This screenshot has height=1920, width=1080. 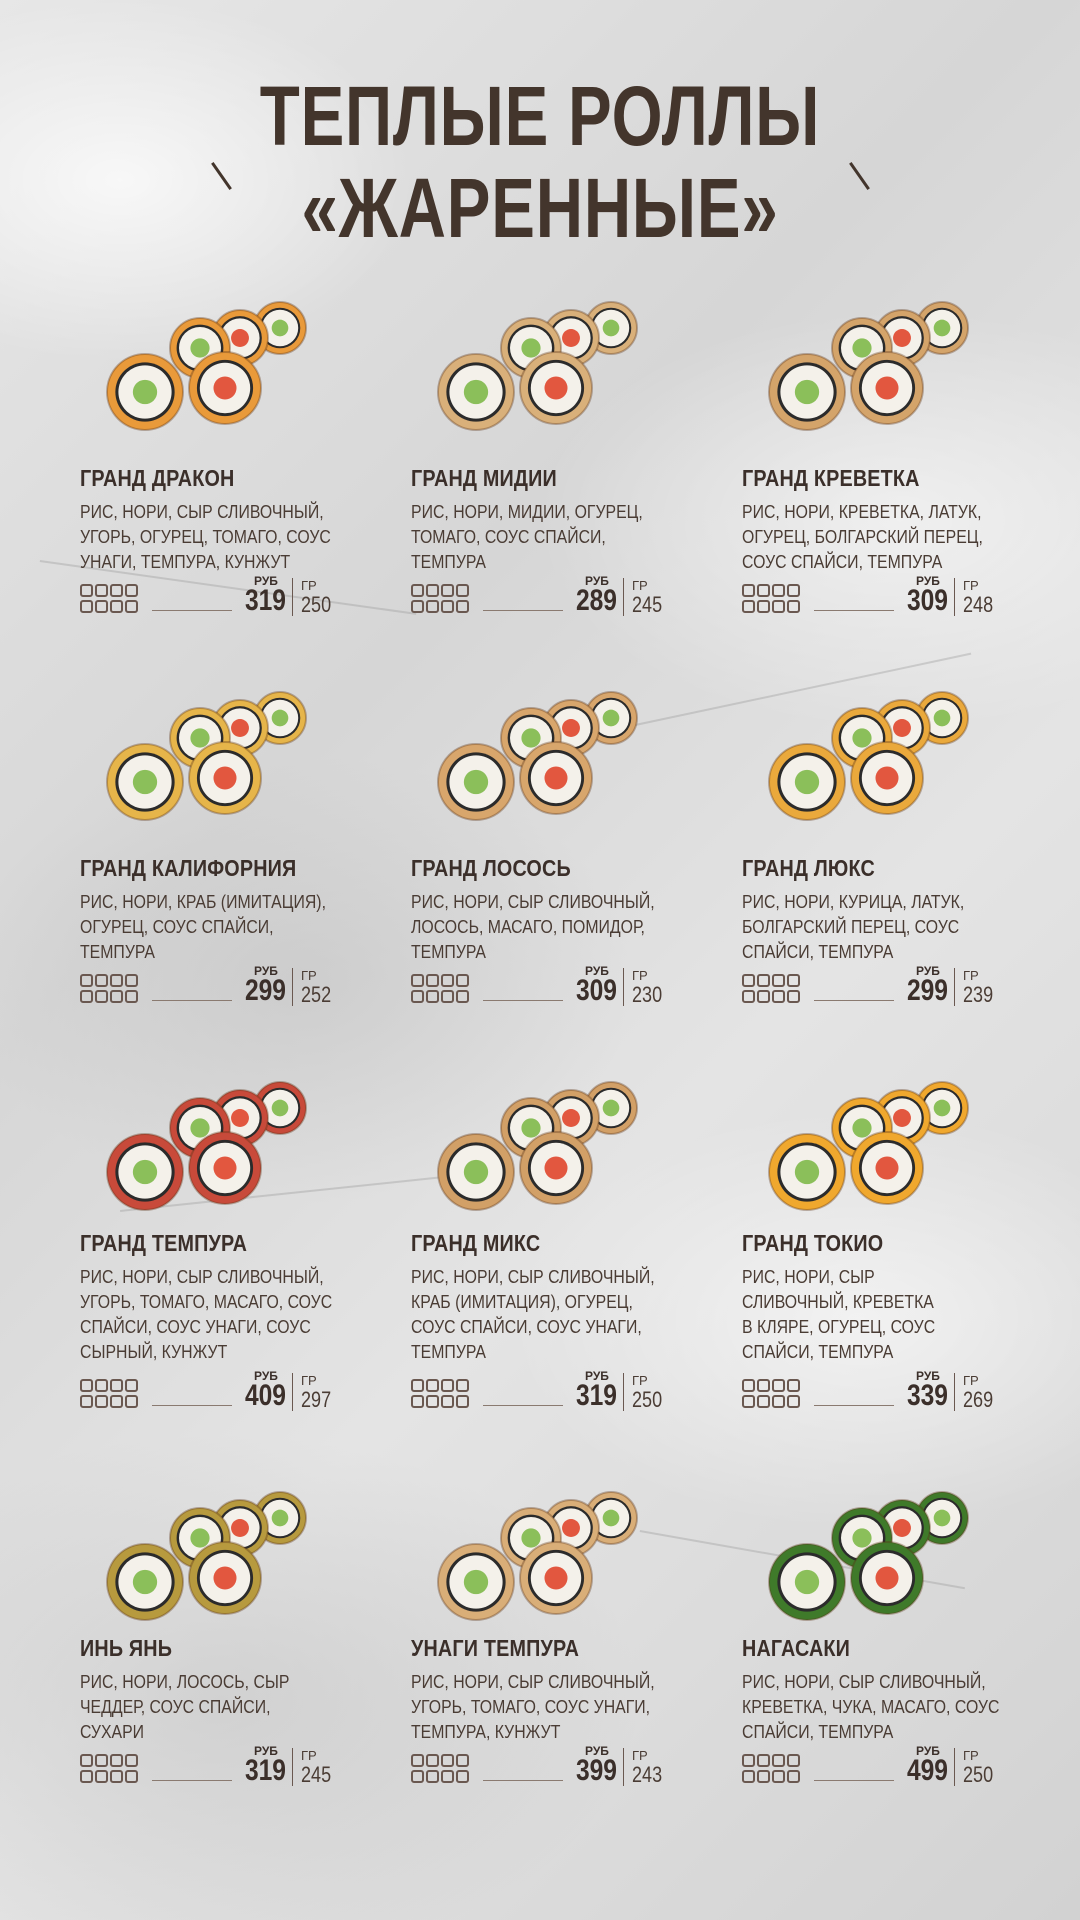 I want to click on price-row: РУБ 409 ГР 297, so click(x=230, y=1390).